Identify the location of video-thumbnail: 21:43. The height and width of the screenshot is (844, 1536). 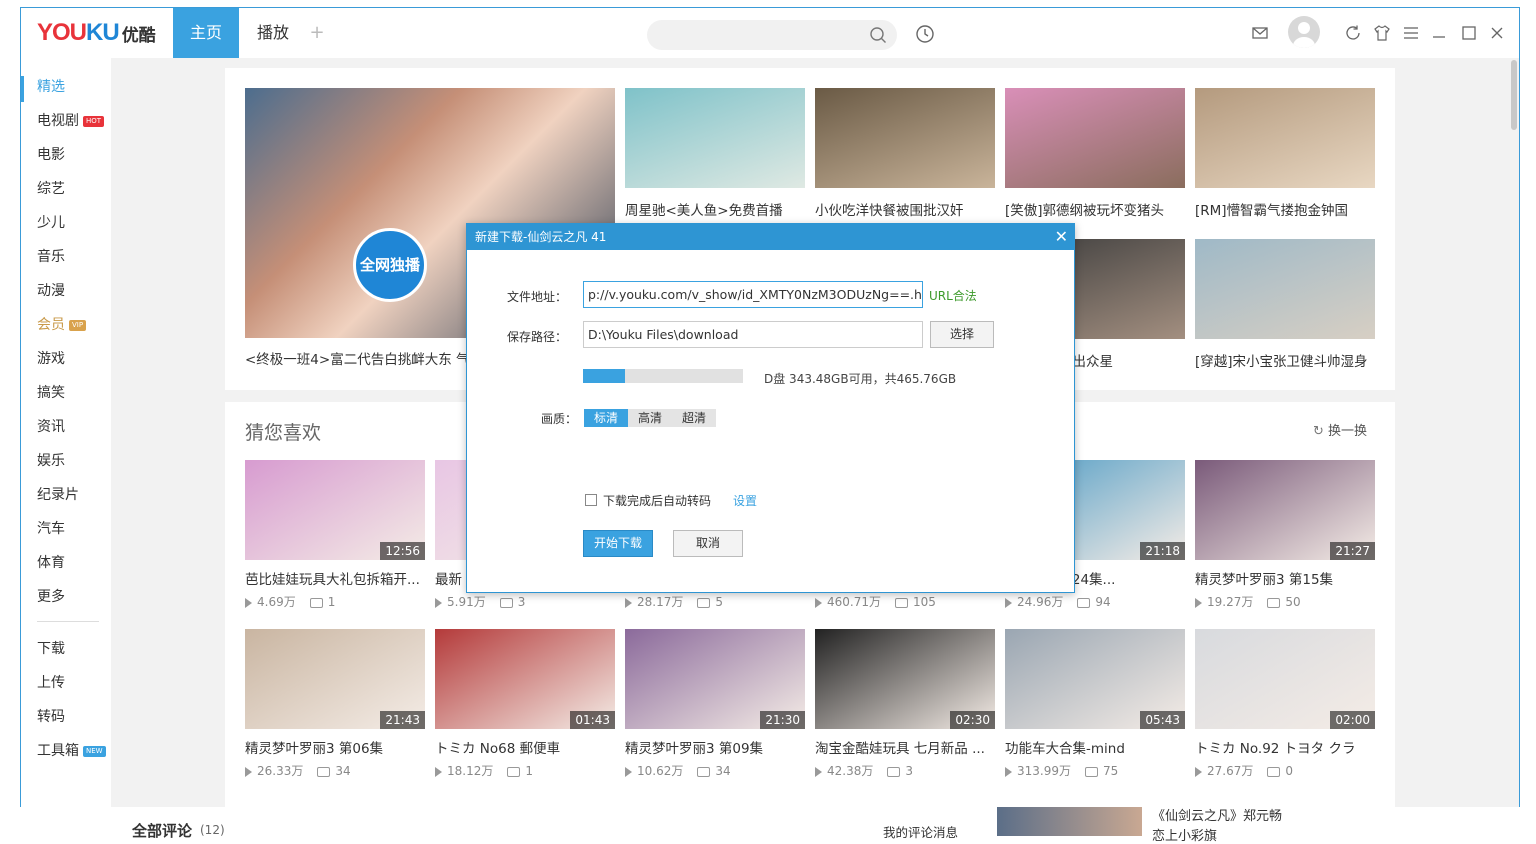
(335, 679).